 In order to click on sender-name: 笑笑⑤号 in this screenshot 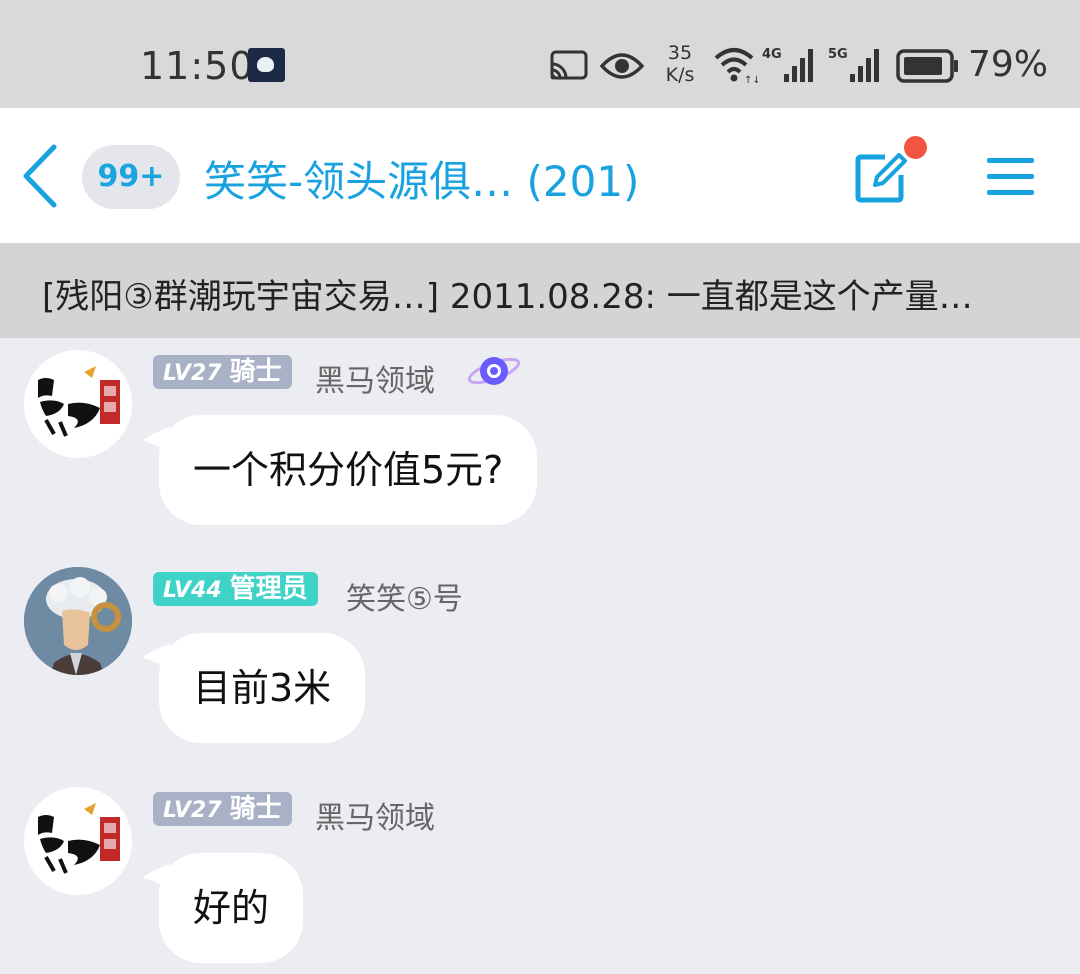, I will do `click(404, 596)`.